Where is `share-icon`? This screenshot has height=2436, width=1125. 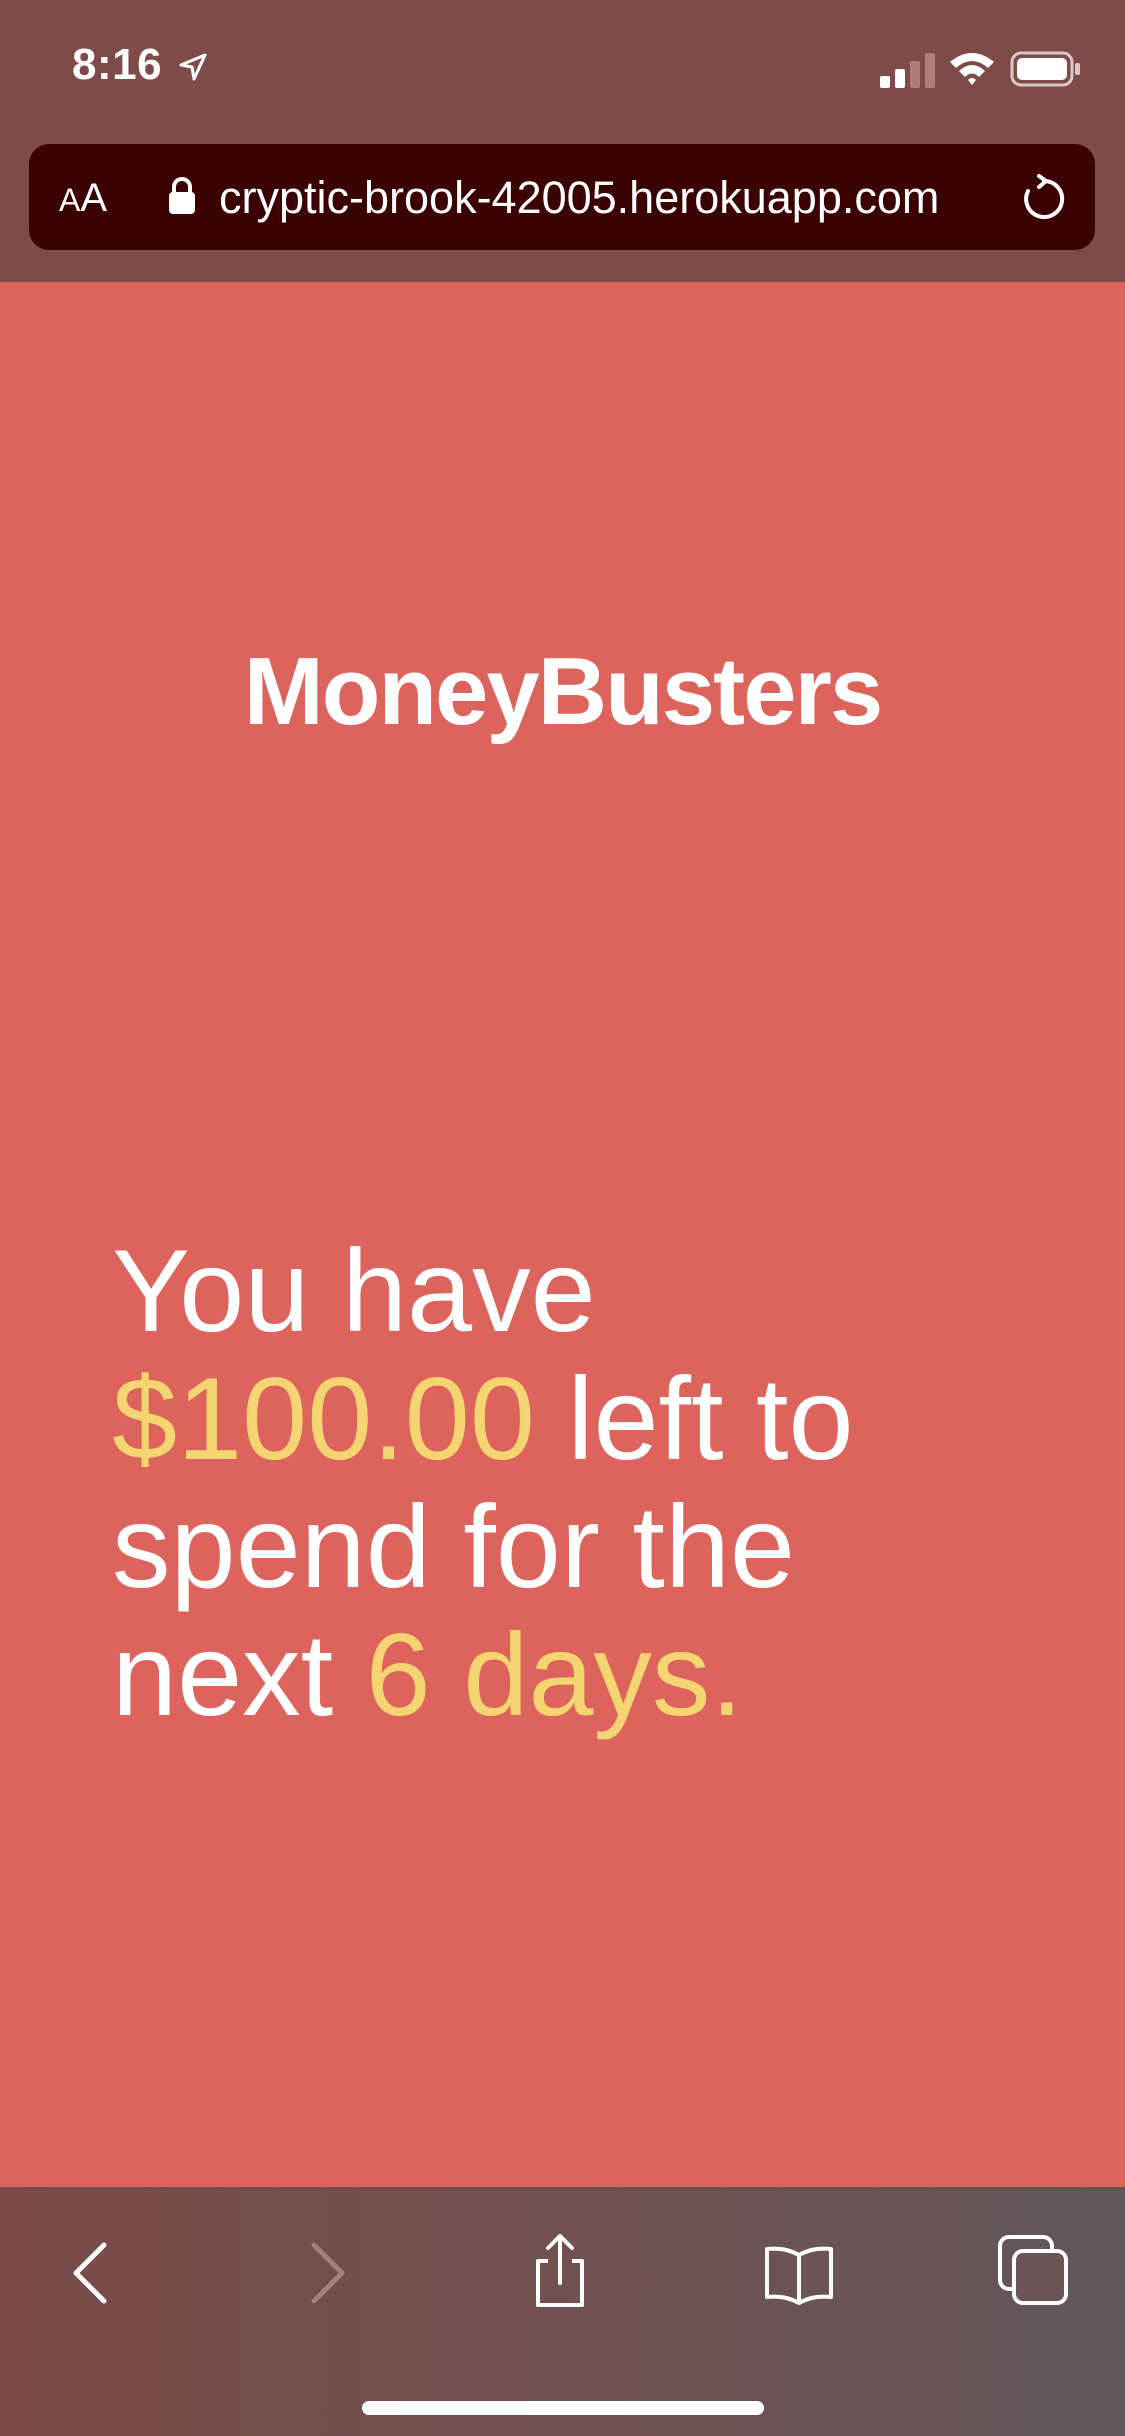 share-icon is located at coordinates (560, 2271).